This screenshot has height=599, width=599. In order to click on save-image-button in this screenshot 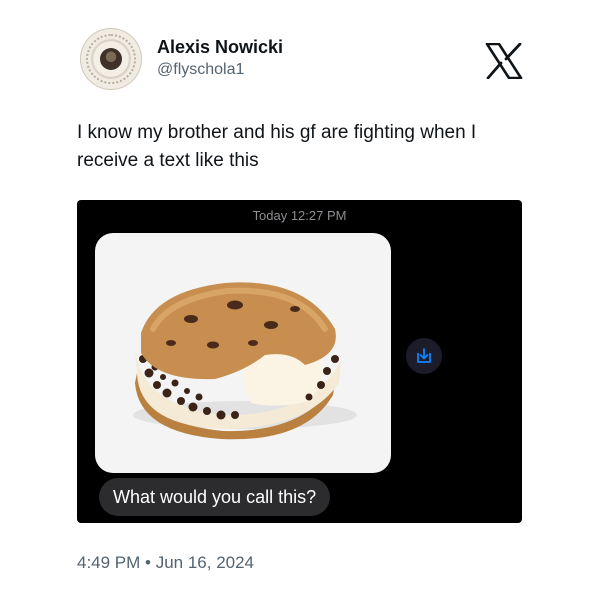, I will do `click(424, 356)`.